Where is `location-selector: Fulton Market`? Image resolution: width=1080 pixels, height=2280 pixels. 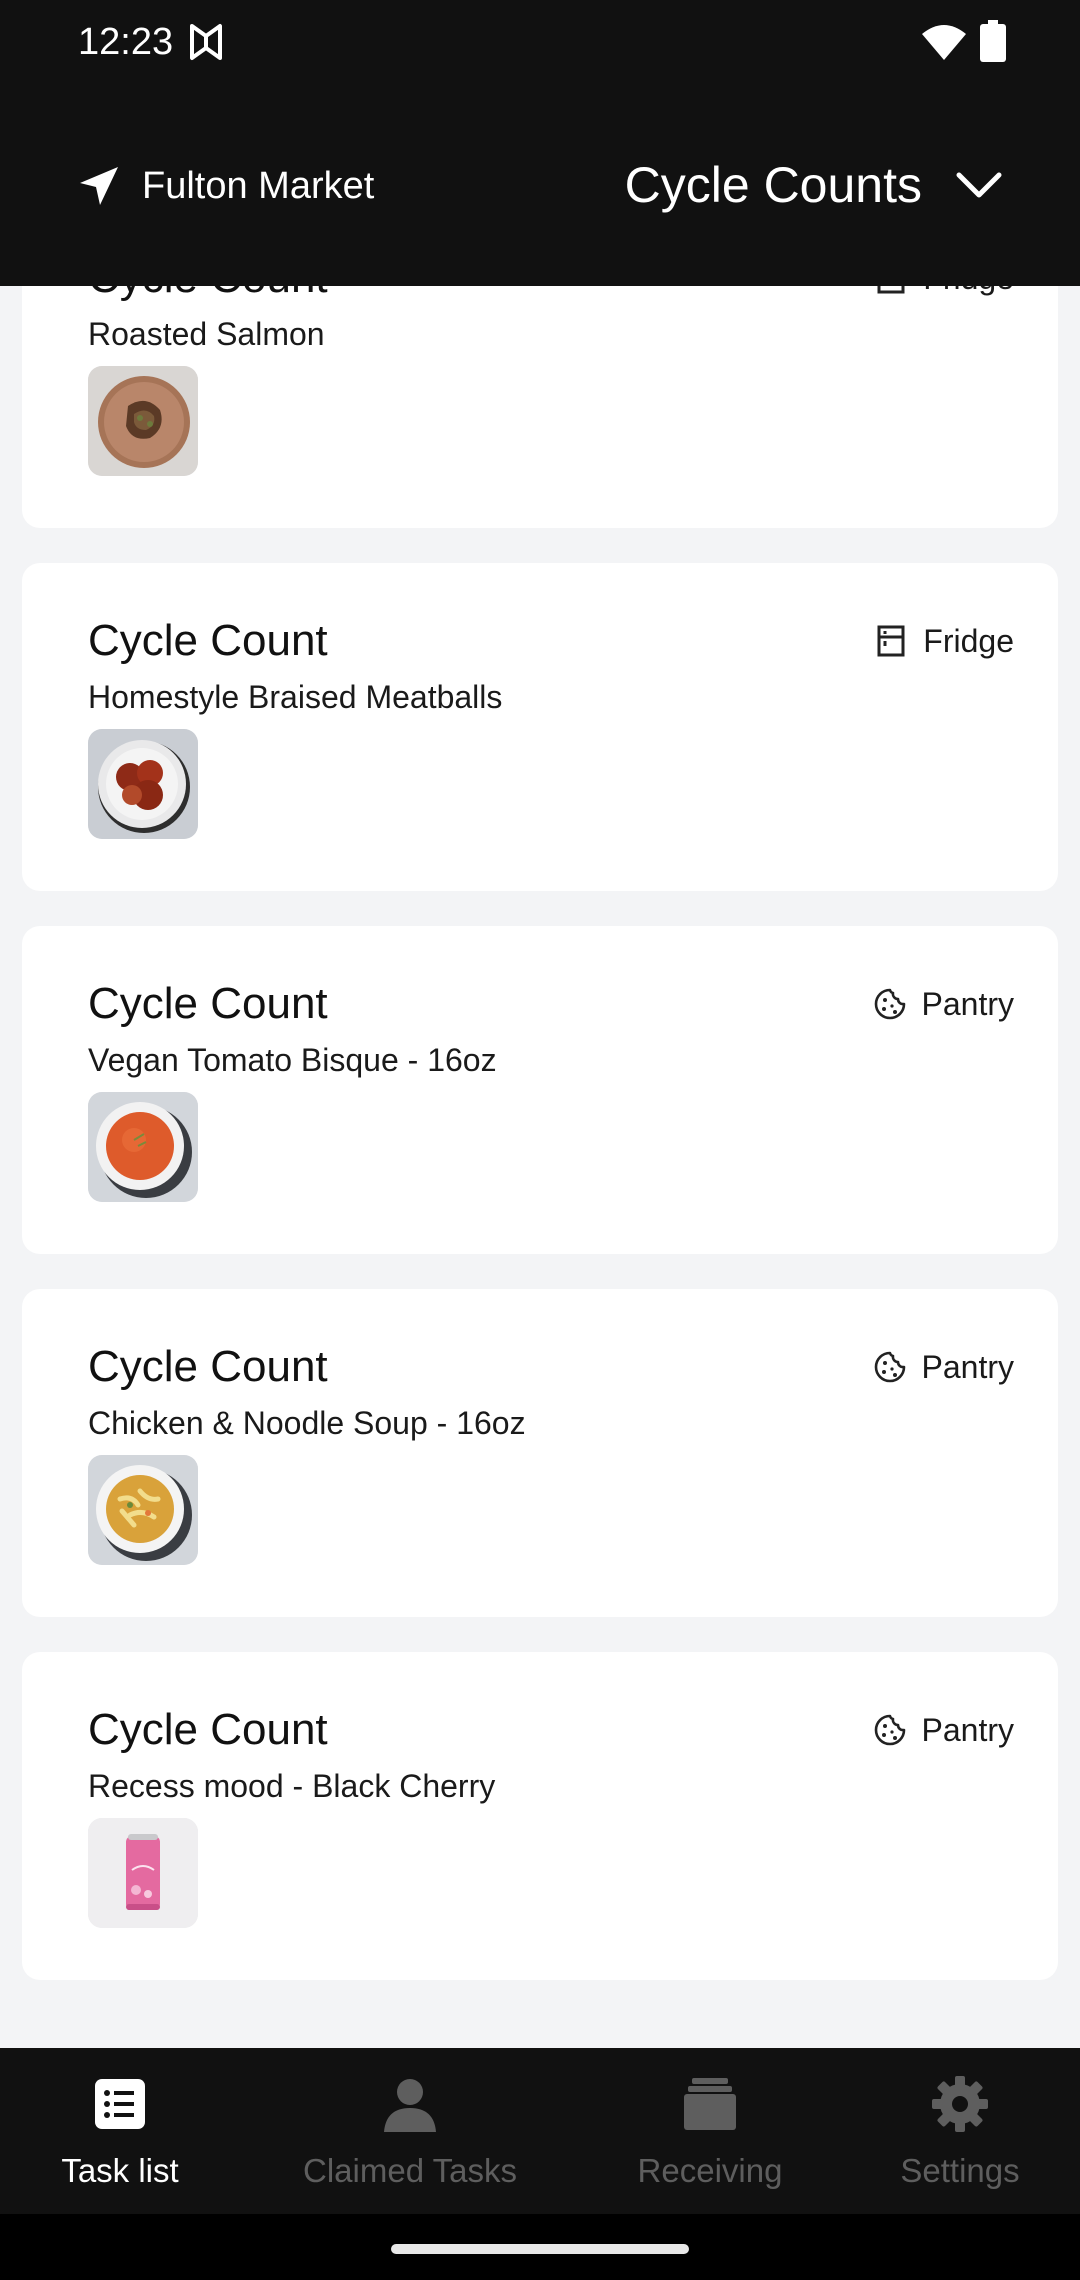
location-selector: Fulton Market is located at coordinates (226, 186).